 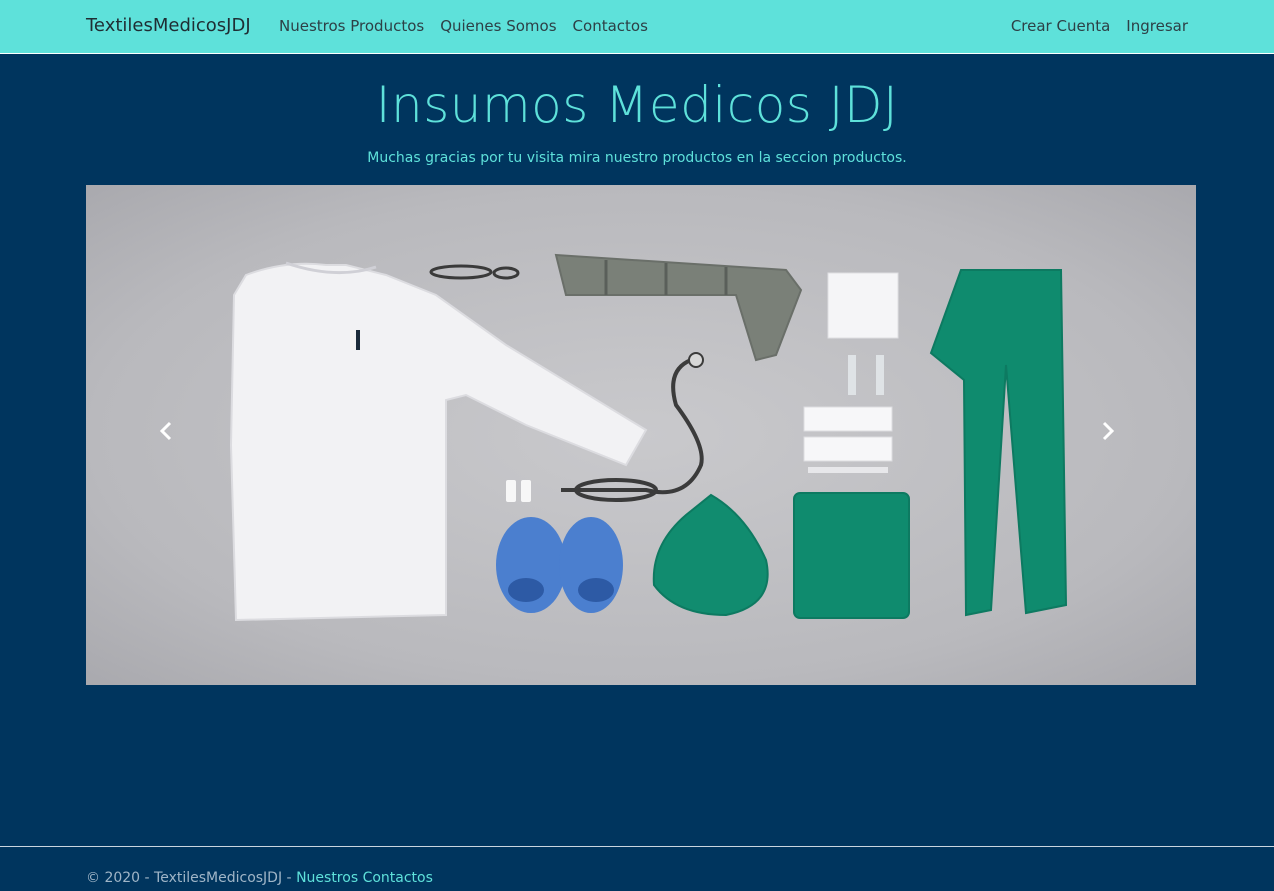 What do you see at coordinates (191, 878) in the screenshot?
I see `footer-copyright: © 2020 - TextilesMedicosJDJ -` at bounding box center [191, 878].